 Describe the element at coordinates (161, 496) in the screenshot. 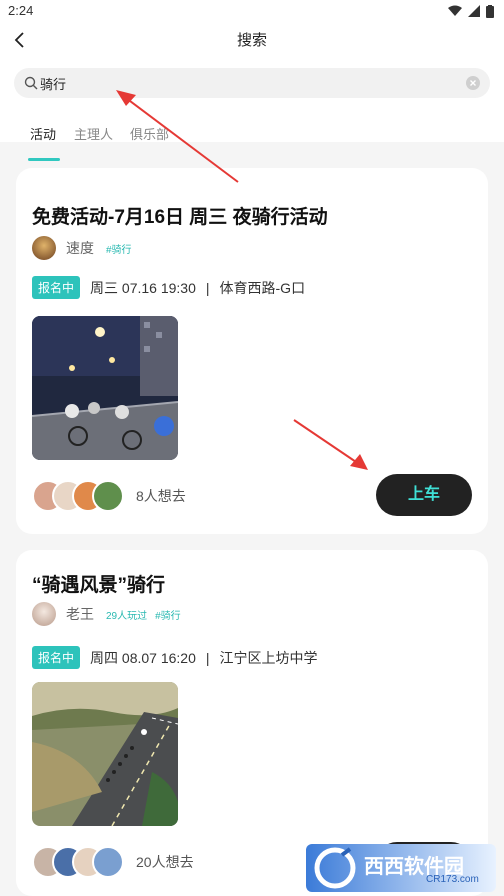

I see `interested-count: 8人想去` at that location.